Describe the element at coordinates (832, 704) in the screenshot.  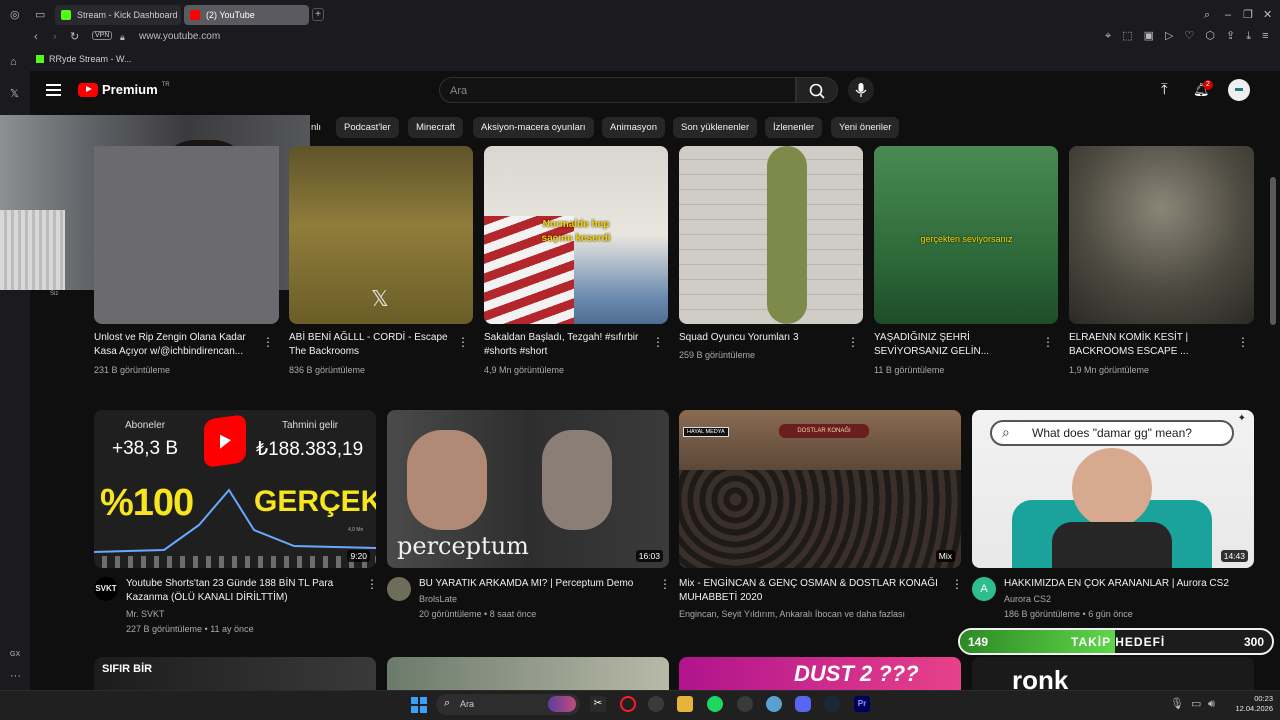
I see `steam-icon` at that location.